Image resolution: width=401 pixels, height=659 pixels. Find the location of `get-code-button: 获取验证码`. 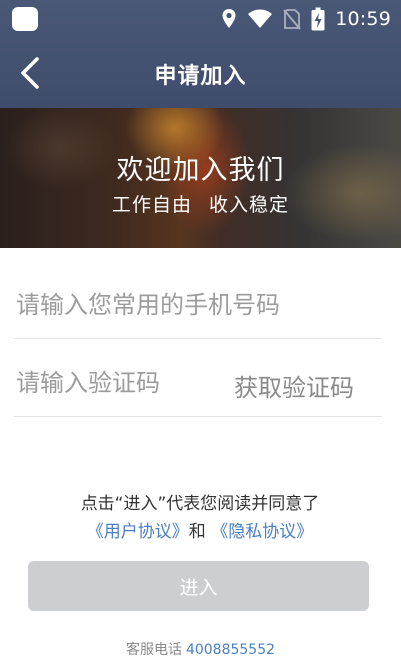

get-code-button: 获取验证码 is located at coordinates (294, 385).